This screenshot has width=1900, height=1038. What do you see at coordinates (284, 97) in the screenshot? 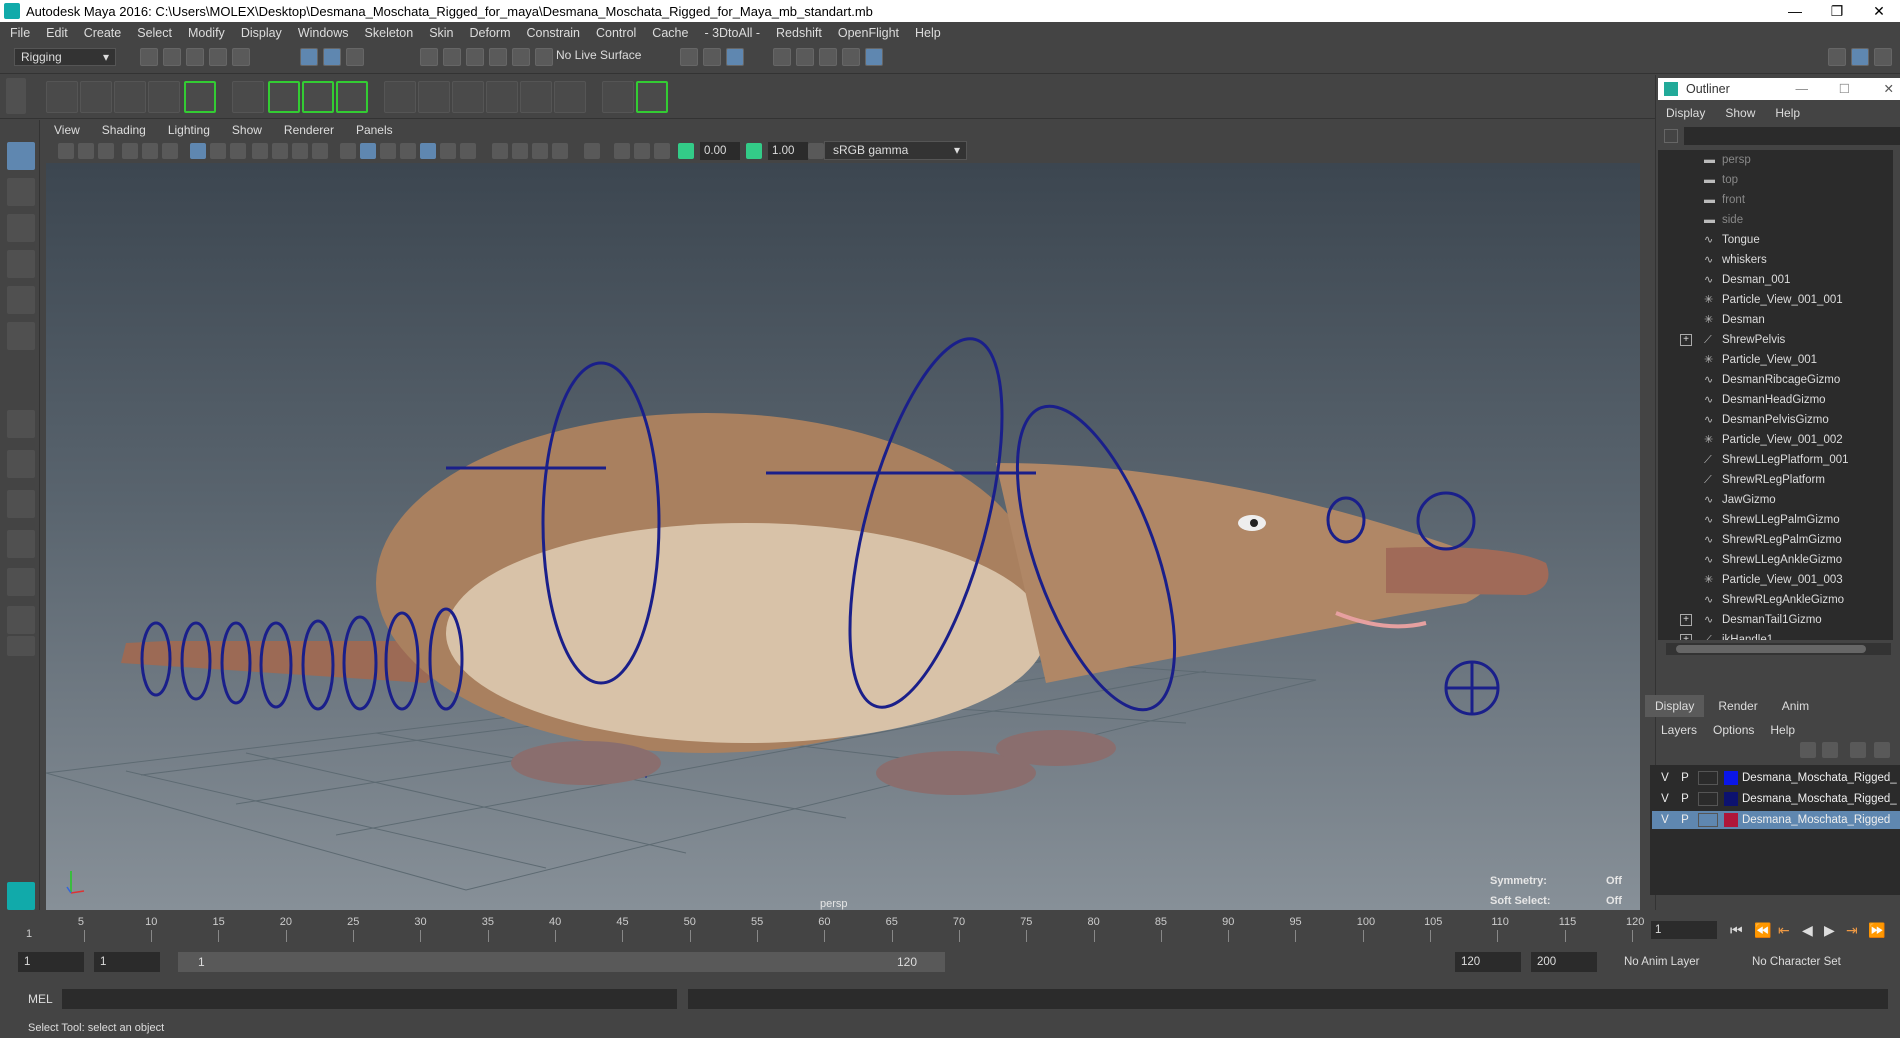
I see `smooth-bind-icon` at bounding box center [284, 97].